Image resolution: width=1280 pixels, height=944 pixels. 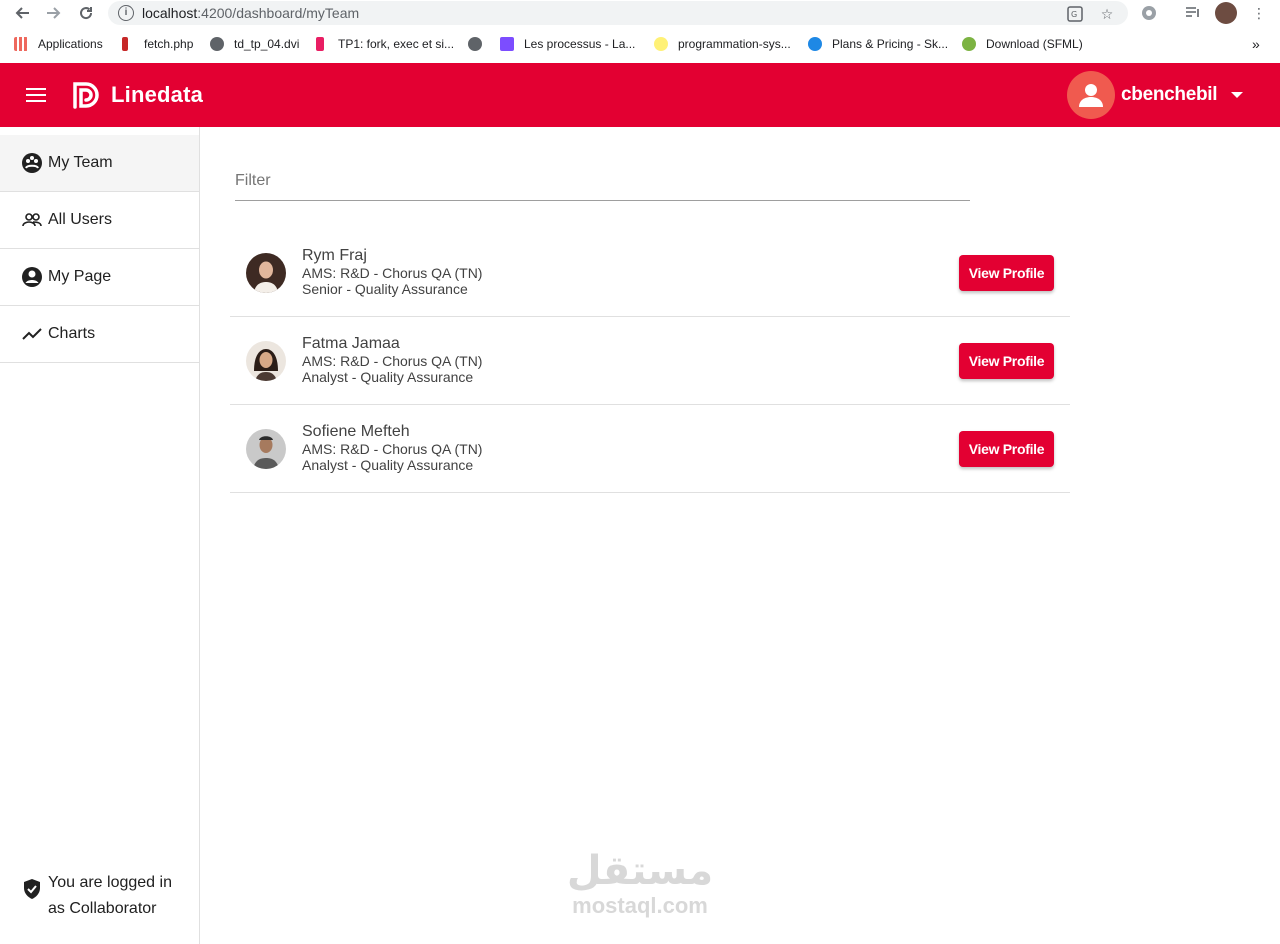 What do you see at coordinates (99, 277) in the screenshot?
I see `sidebar-item-my-page: My Page` at bounding box center [99, 277].